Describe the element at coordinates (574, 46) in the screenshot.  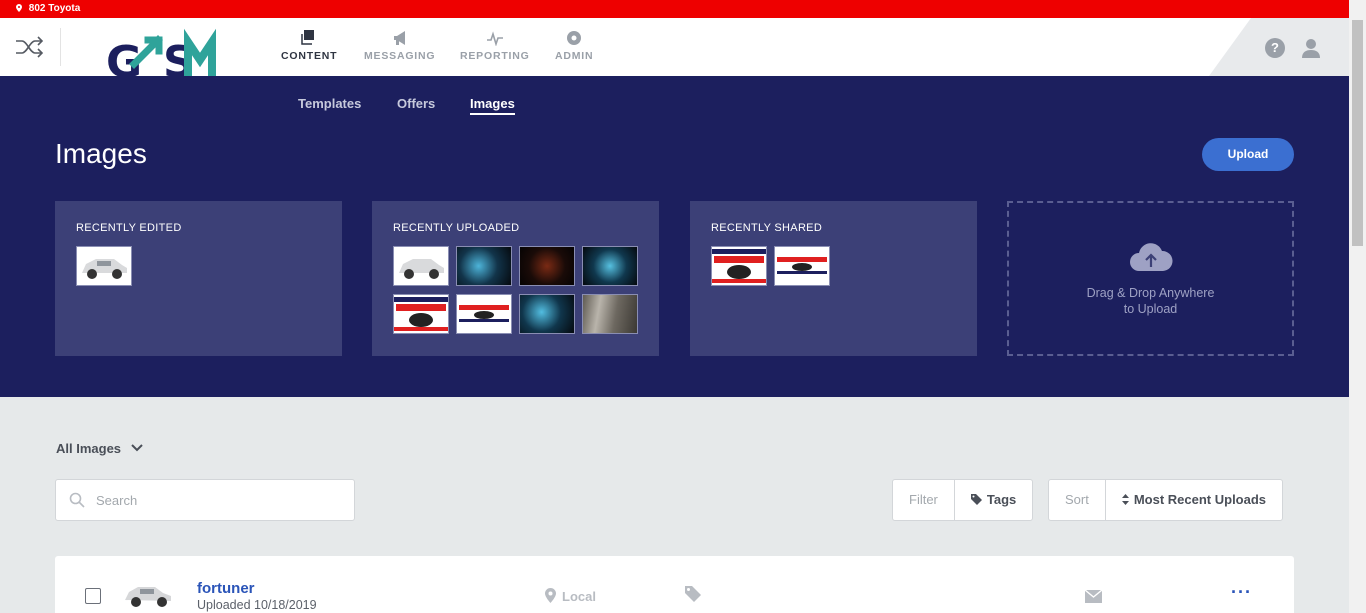
I see `nav-admin: ADMIN` at that location.